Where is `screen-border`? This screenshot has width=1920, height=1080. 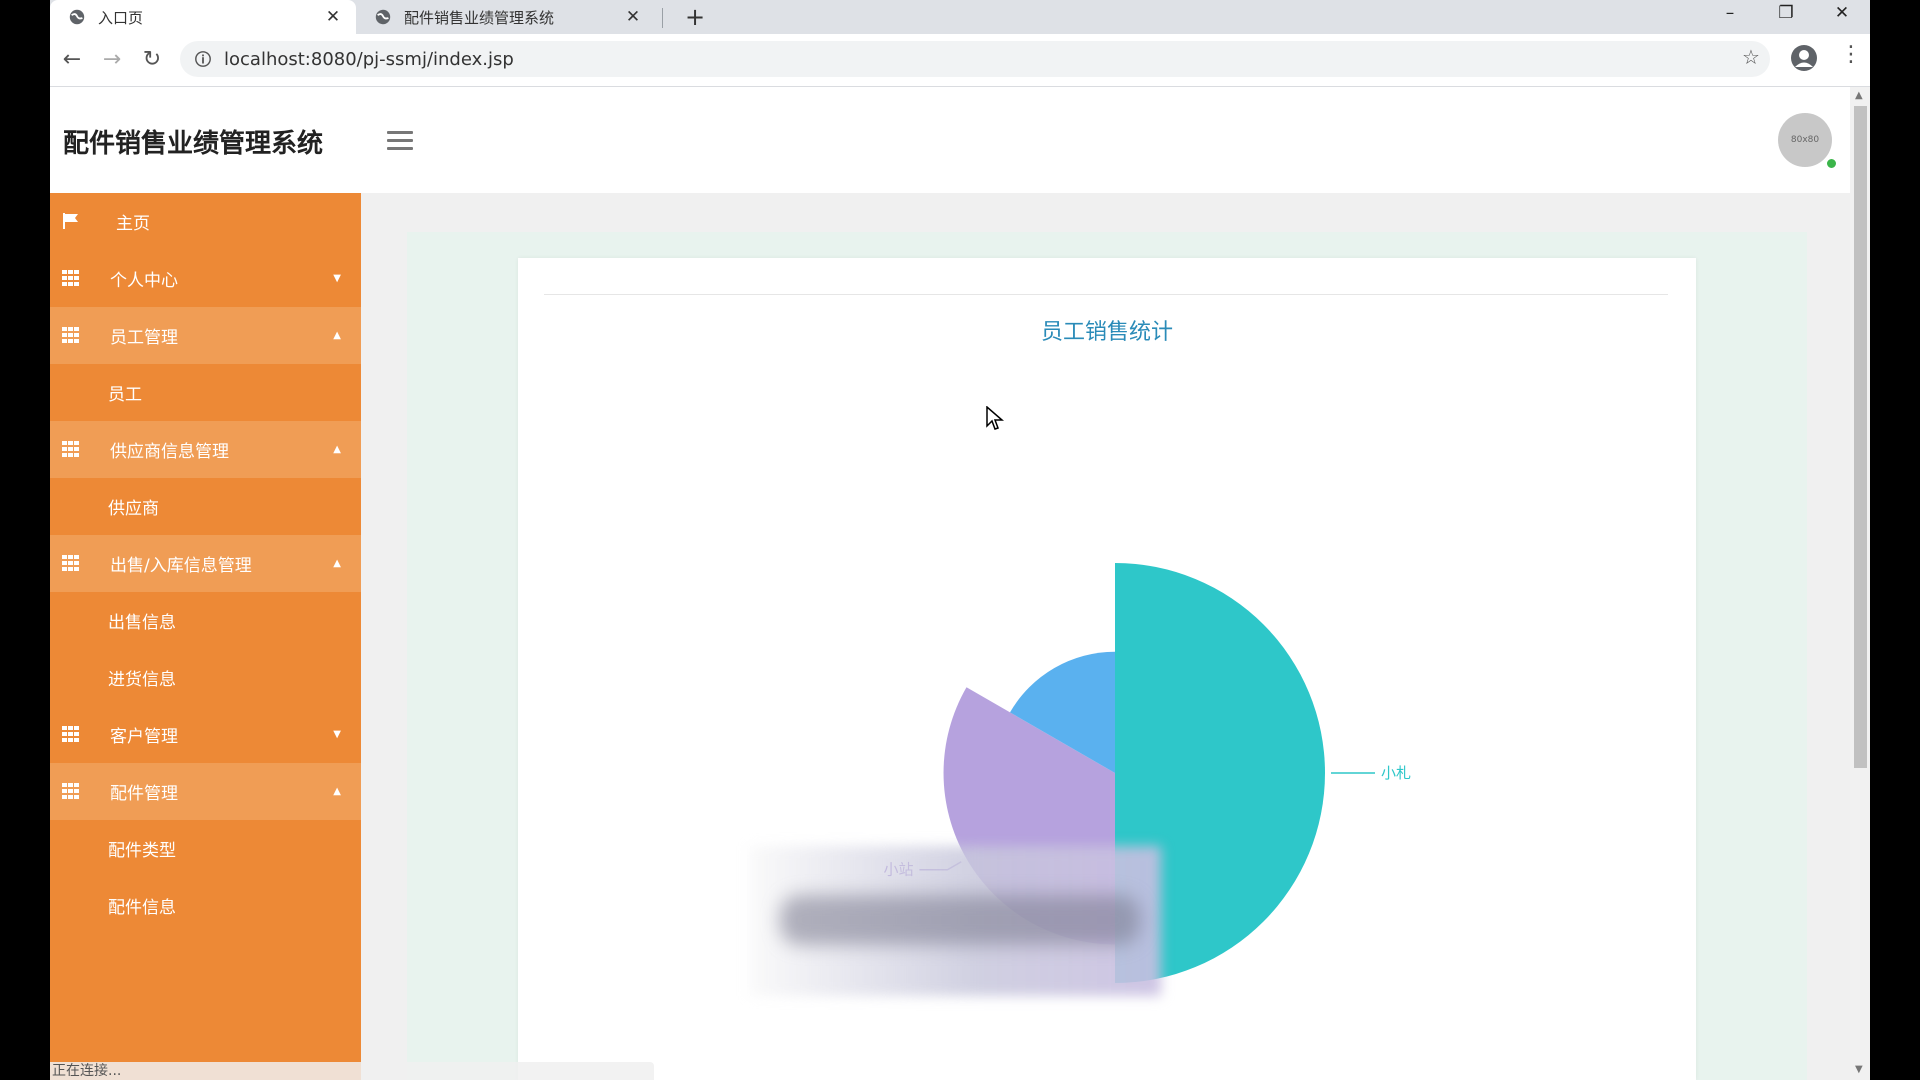
screen-border is located at coordinates (1895, 540).